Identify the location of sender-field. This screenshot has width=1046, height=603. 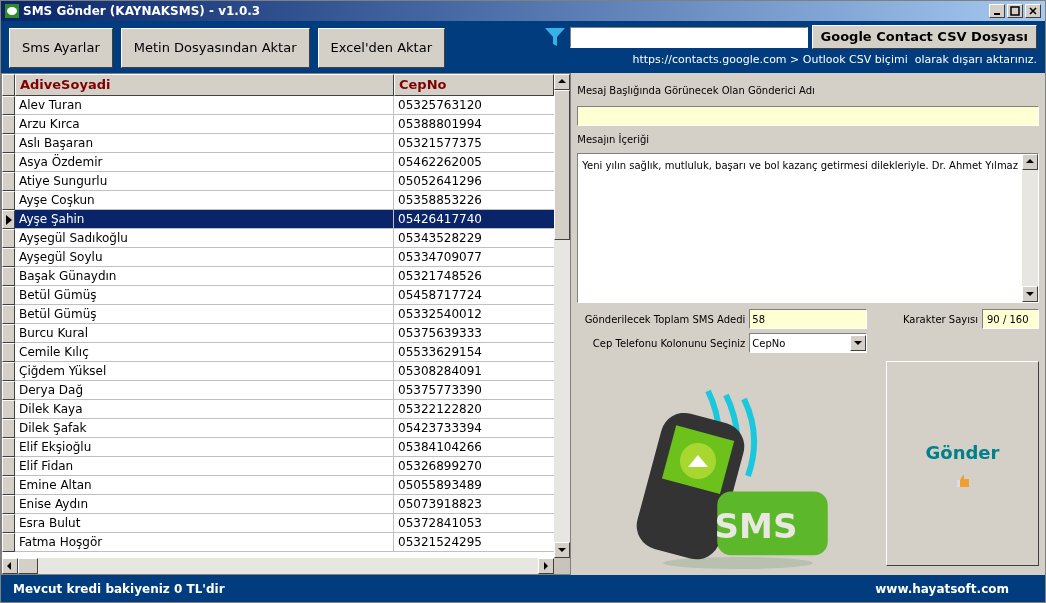
(808, 116).